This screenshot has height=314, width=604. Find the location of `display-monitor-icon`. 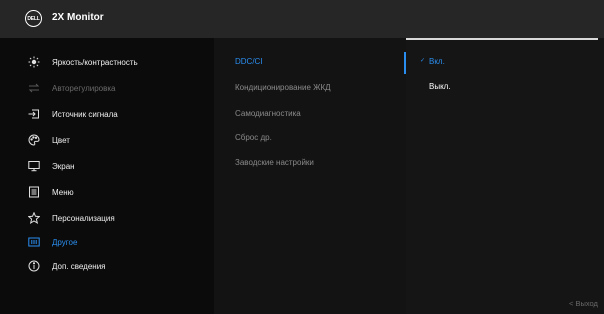

display-monitor-icon is located at coordinates (34, 166).